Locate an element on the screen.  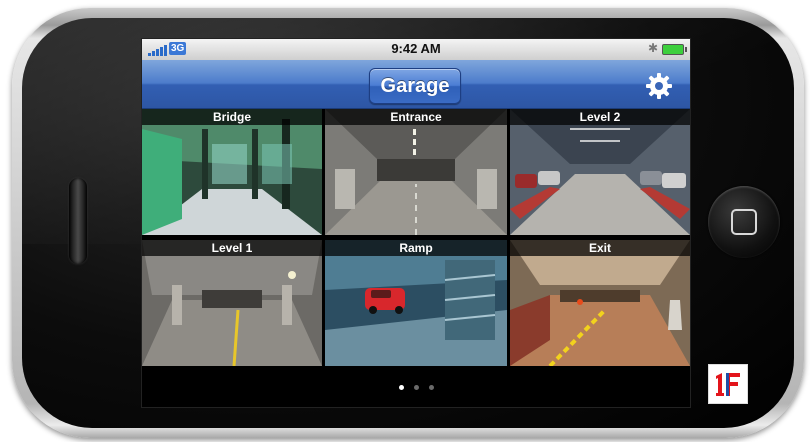
gear-icon is located at coordinates (659, 86).